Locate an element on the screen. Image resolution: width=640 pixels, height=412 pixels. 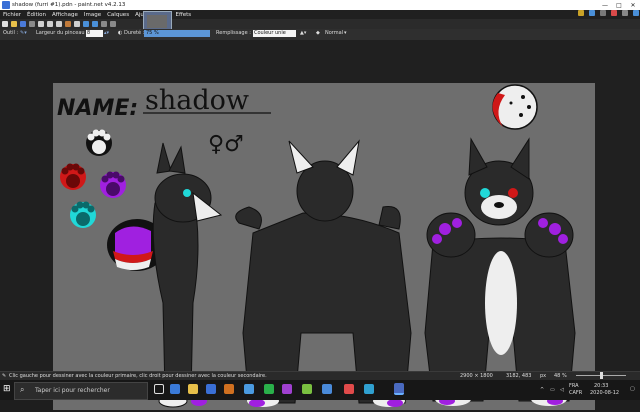
paintnet-app-icon is located at coordinates (6, 5).